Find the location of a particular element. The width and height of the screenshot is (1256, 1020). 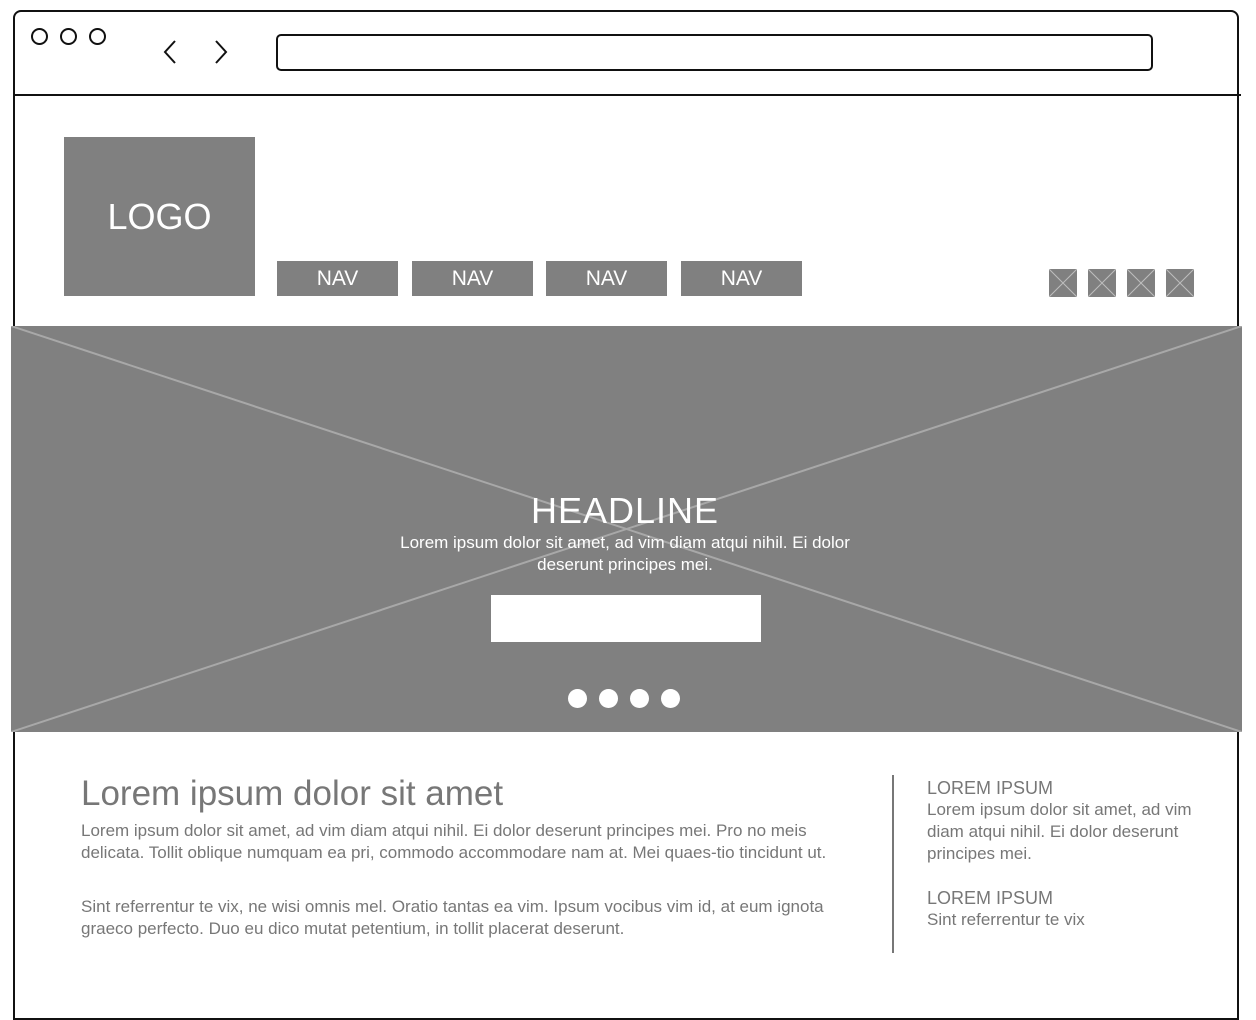

window-minimize-icon is located at coordinates (68, 36).